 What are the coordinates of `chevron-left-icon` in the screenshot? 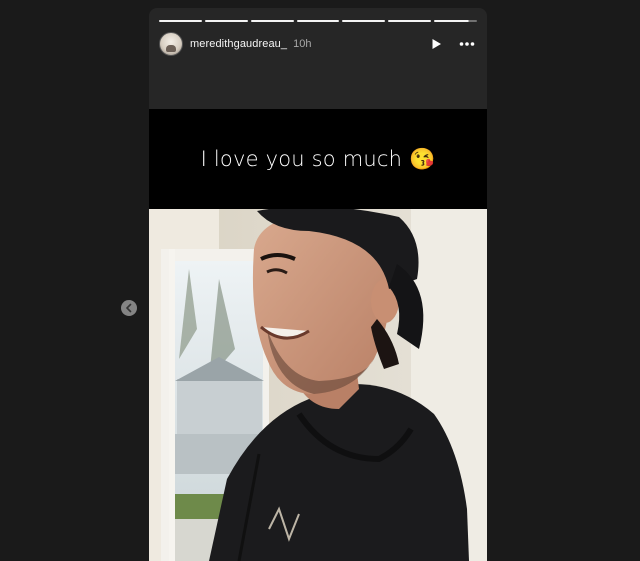 It's located at (129, 308).